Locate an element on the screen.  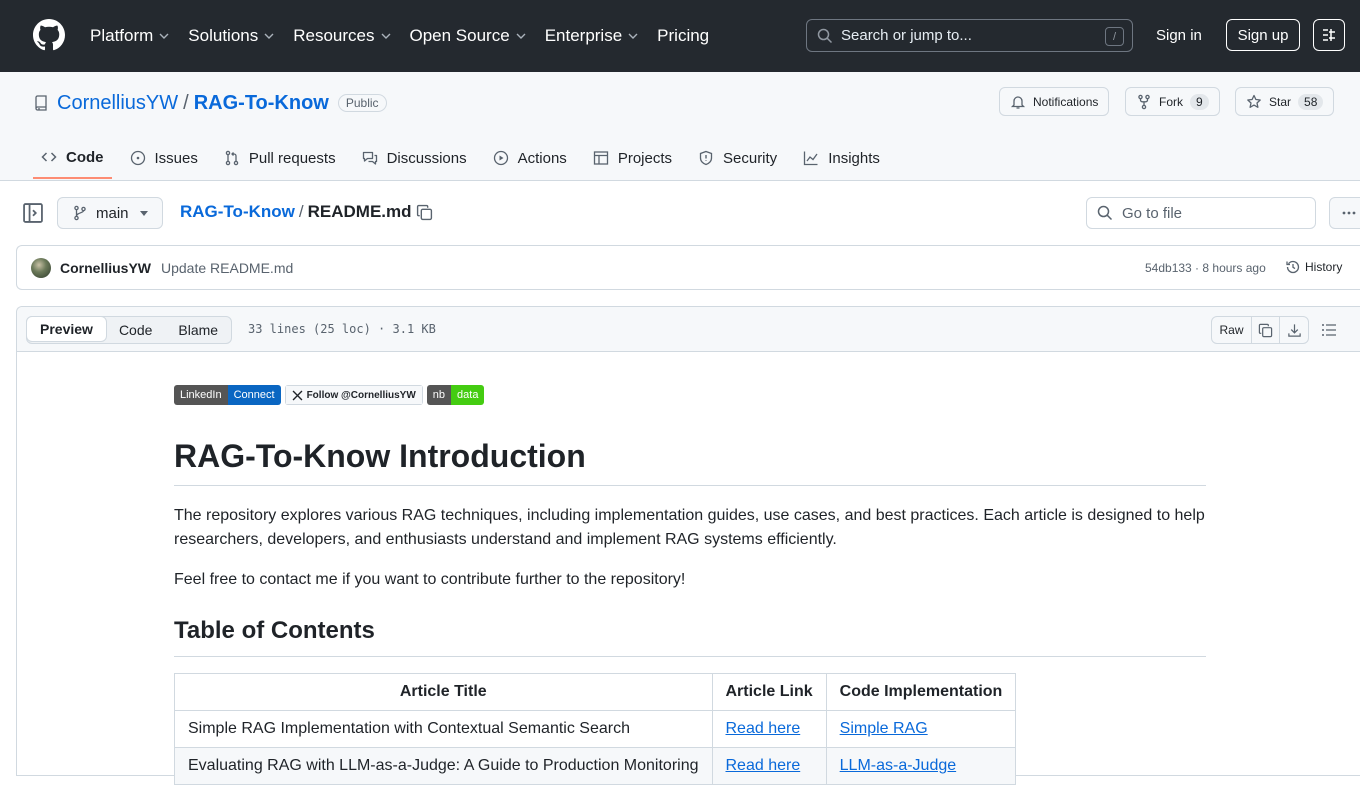
tab-pull-requests: Pull requests is located at coordinates (280, 158).